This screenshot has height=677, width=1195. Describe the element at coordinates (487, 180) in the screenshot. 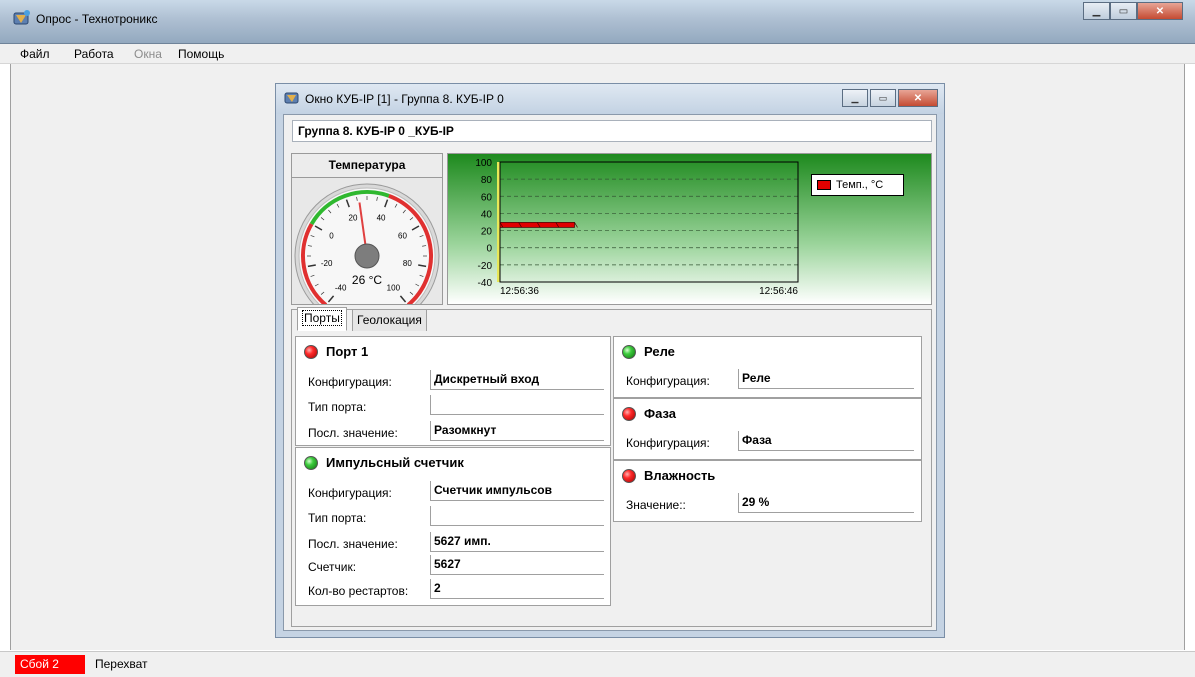

I see `chart-y-tick: 80` at that location.